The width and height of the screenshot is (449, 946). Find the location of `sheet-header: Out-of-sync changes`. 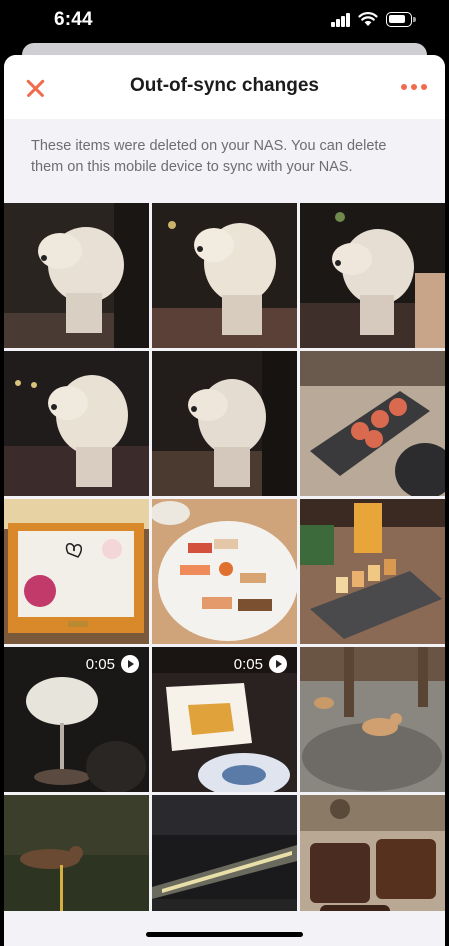

sheet-header: Out-of-sync changes is located at coordinates (224, 87).